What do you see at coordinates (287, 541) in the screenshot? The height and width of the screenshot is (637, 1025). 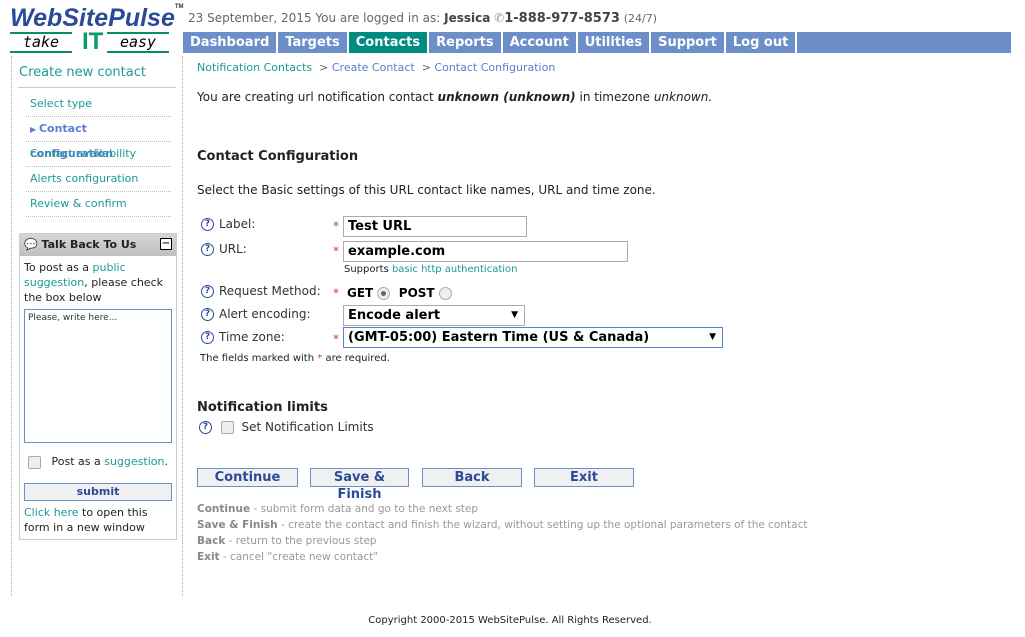 I see `help-back: Back - return to the previous step` at bounding box center [287, 541].